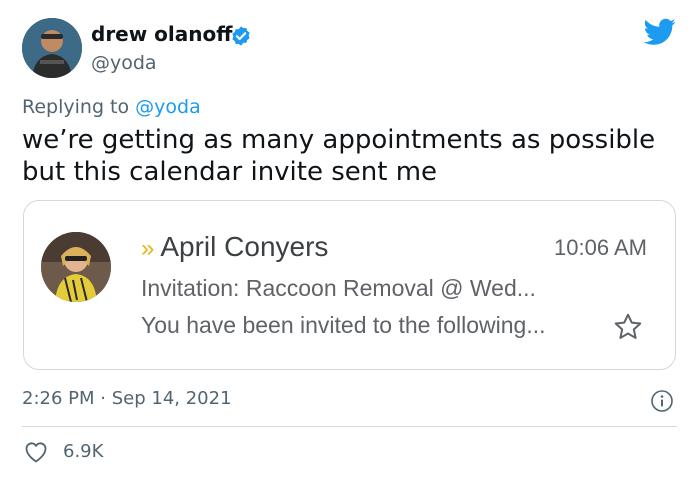  What do you see at coordinates (83, 451) in the screenshot?
I see `like-count: 6.9K` at bounding box center [83, 451].